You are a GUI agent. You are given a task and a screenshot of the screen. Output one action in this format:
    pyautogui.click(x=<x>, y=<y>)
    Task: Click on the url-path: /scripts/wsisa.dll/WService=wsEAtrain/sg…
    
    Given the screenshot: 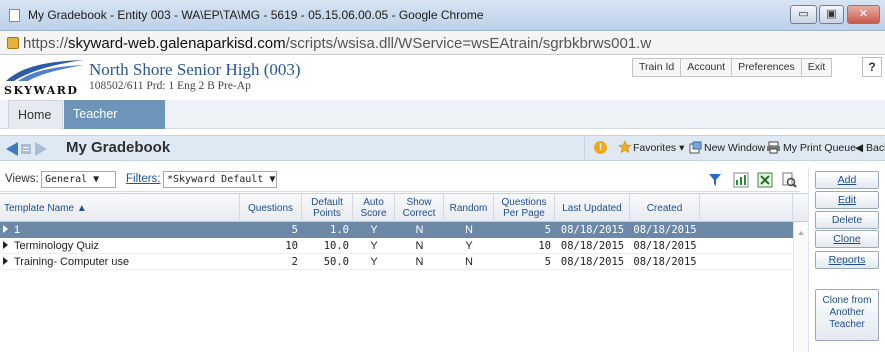 What is the action you would take?
    pyautogui.click(x=468, y=43)
    